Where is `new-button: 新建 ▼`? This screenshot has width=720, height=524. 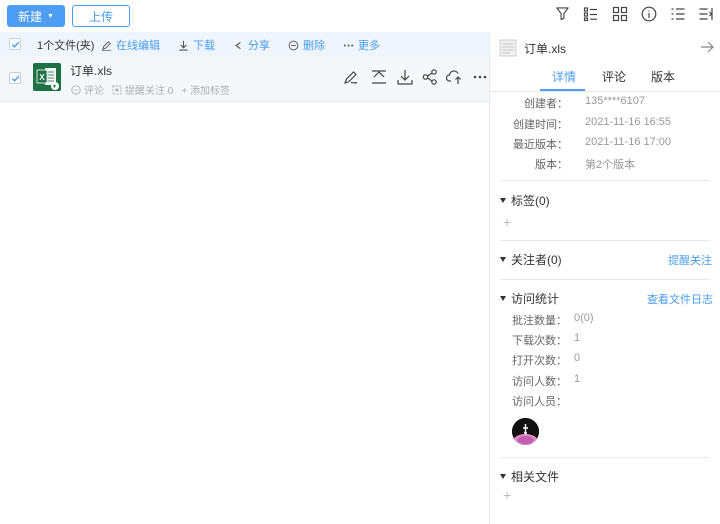 new-button: 新建 ▼ is located at coordinates (36, 16).